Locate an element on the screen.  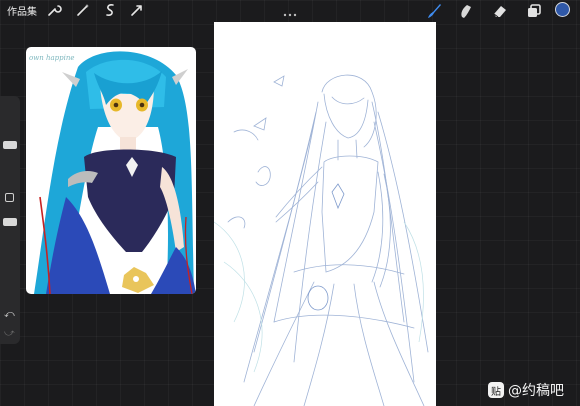
magic-wand-icon is located at coordinates (83, 10).